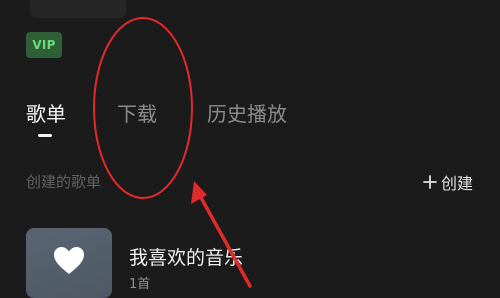 This screenshot has height=298, width=500. I want to click on tab-active-indicator, so click(45, 135).